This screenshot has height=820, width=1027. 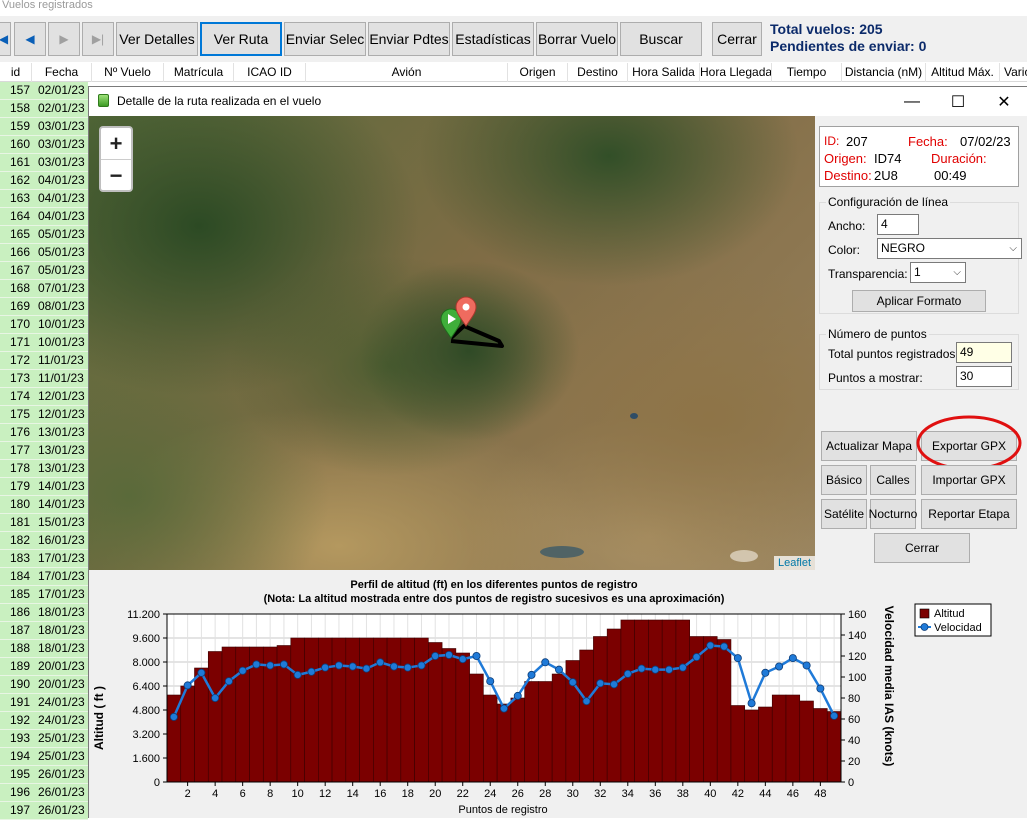 What do you see at coordinates (44, 811) in the screenshot?
I see `table-row: 197 26/01/23` at bounding box center [44, 811].